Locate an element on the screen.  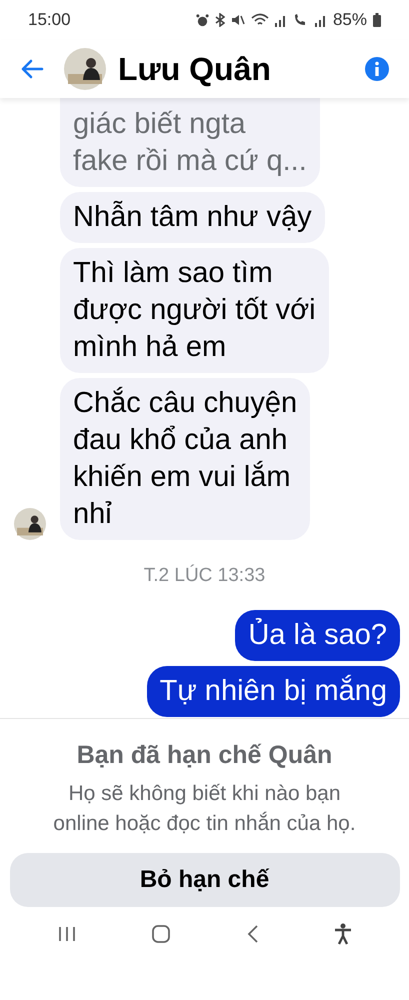
message-bubble: Chắc câu chuyện đau khổ của anh khiến em vui lắm nhỉ is located at coordinates (185, 459).